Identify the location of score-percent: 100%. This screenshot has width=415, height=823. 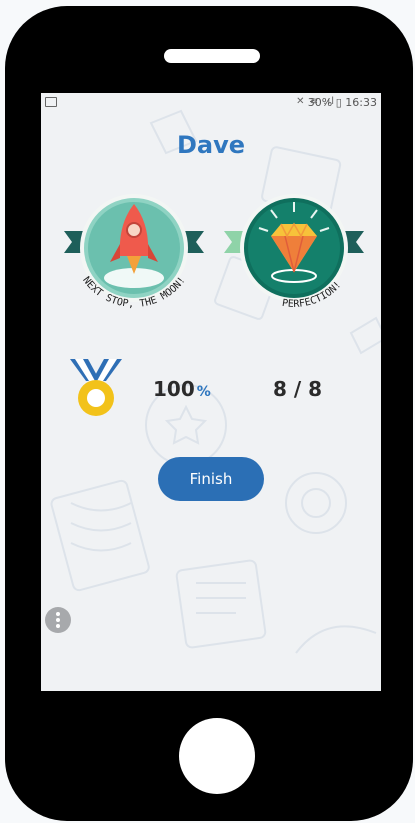
(182, 389).